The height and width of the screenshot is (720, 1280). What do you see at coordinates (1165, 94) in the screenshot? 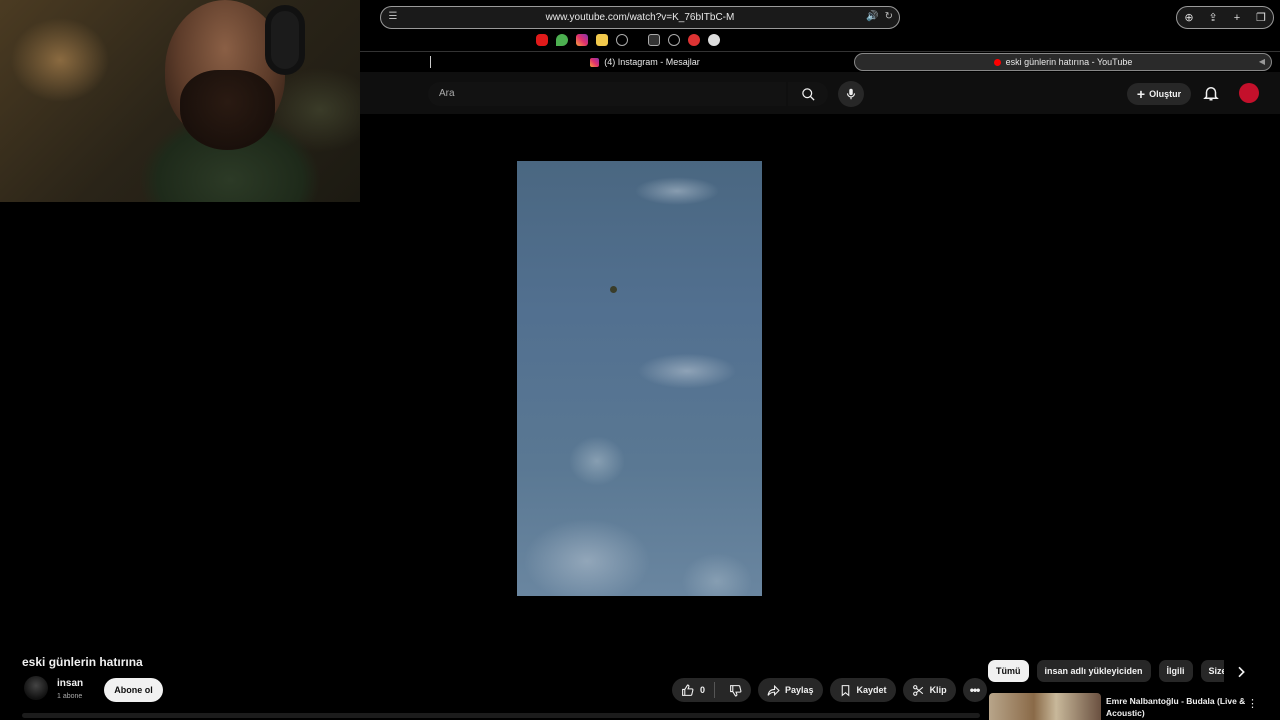
I see `create-label: Oluştur` at bounding box center [1165, 94].